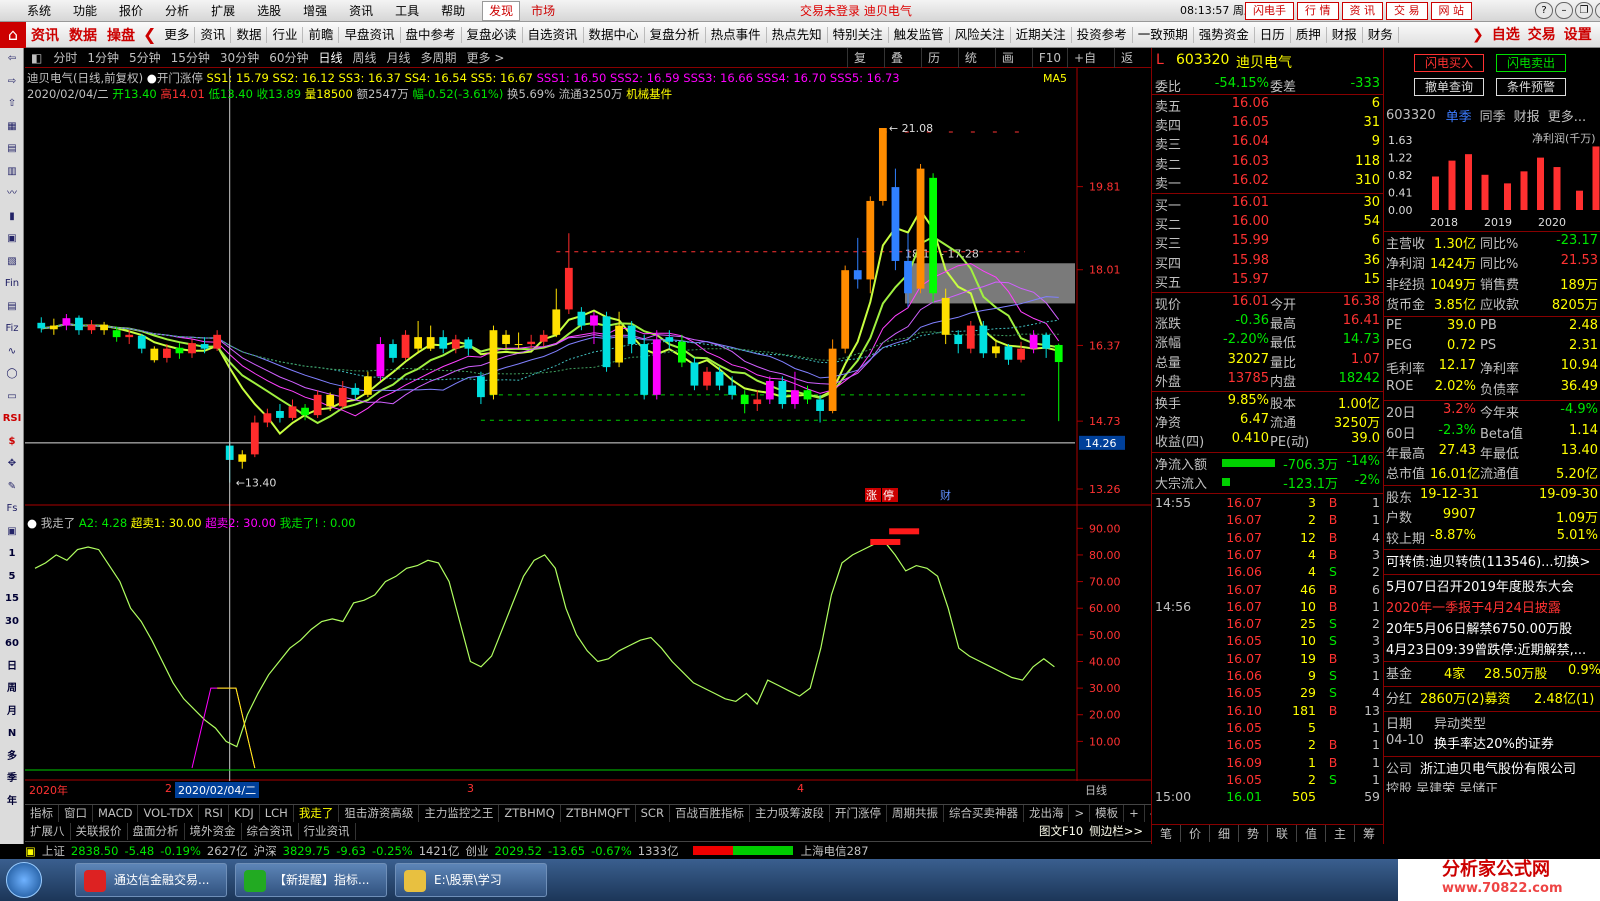 The image size is (1600, 901). Describe the element at coordinates (12, 487) in the screenshot. I see `toolbar-icon: ✎` at that location.